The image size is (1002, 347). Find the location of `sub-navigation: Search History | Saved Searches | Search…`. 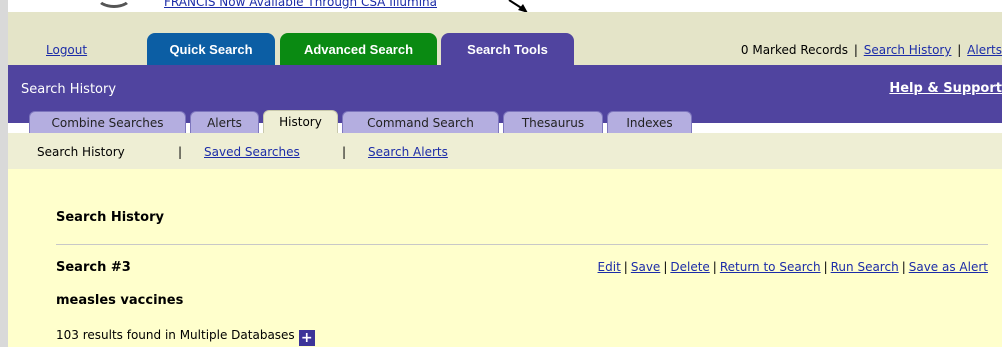

sub-navigation: Search History | Saved Searches | Search… is located at coordinates (505, 151).